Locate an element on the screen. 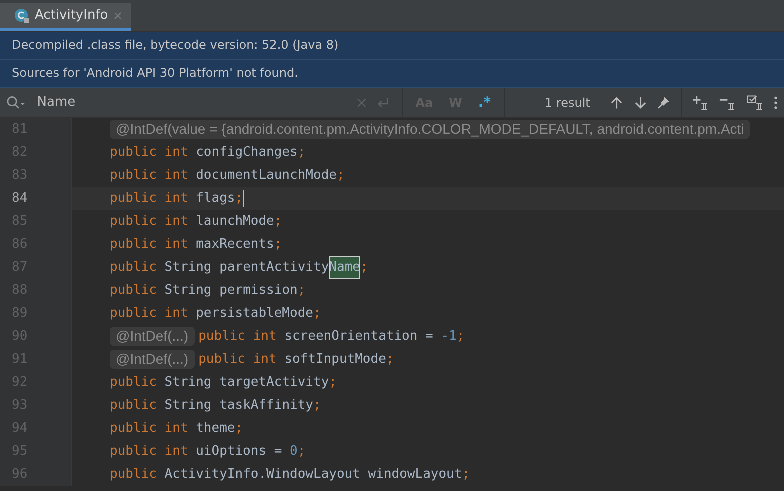  search-field: Name is located at coordinates (192, 102).